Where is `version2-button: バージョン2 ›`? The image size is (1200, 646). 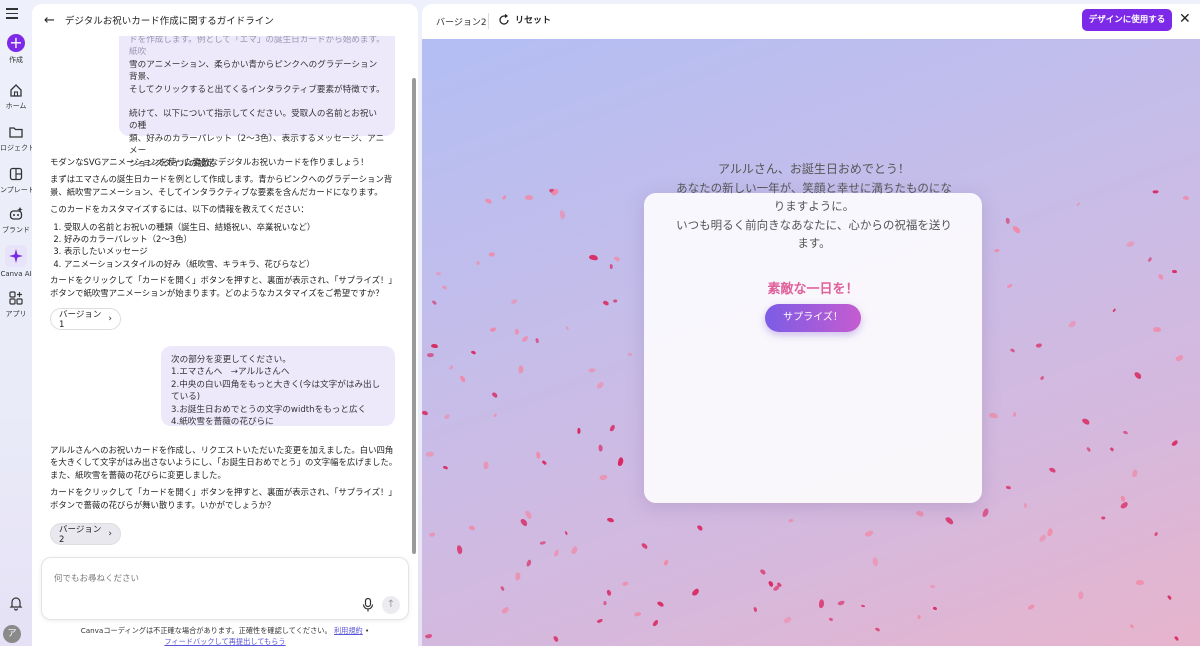
version2-button: バージョン2 › is located at coordinates (85, 534).